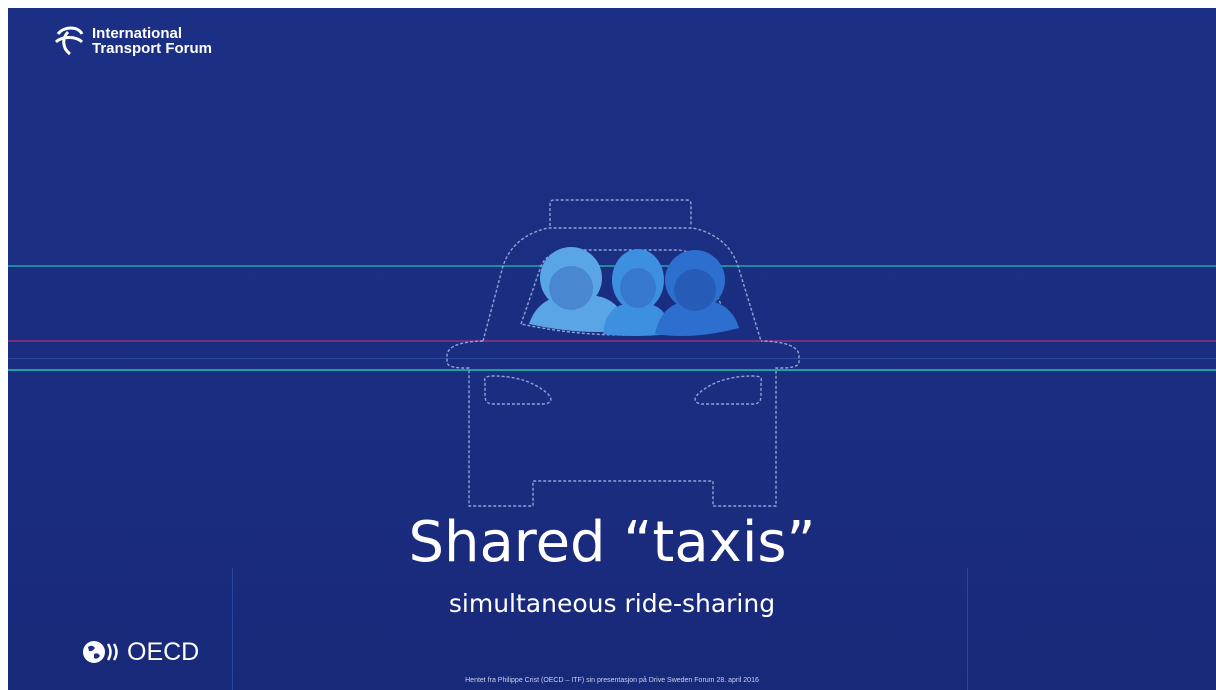 The height and width of the screenshot is (690, 1216). I want to click on logo-line-2: Transport Forum, so click(152, 48).